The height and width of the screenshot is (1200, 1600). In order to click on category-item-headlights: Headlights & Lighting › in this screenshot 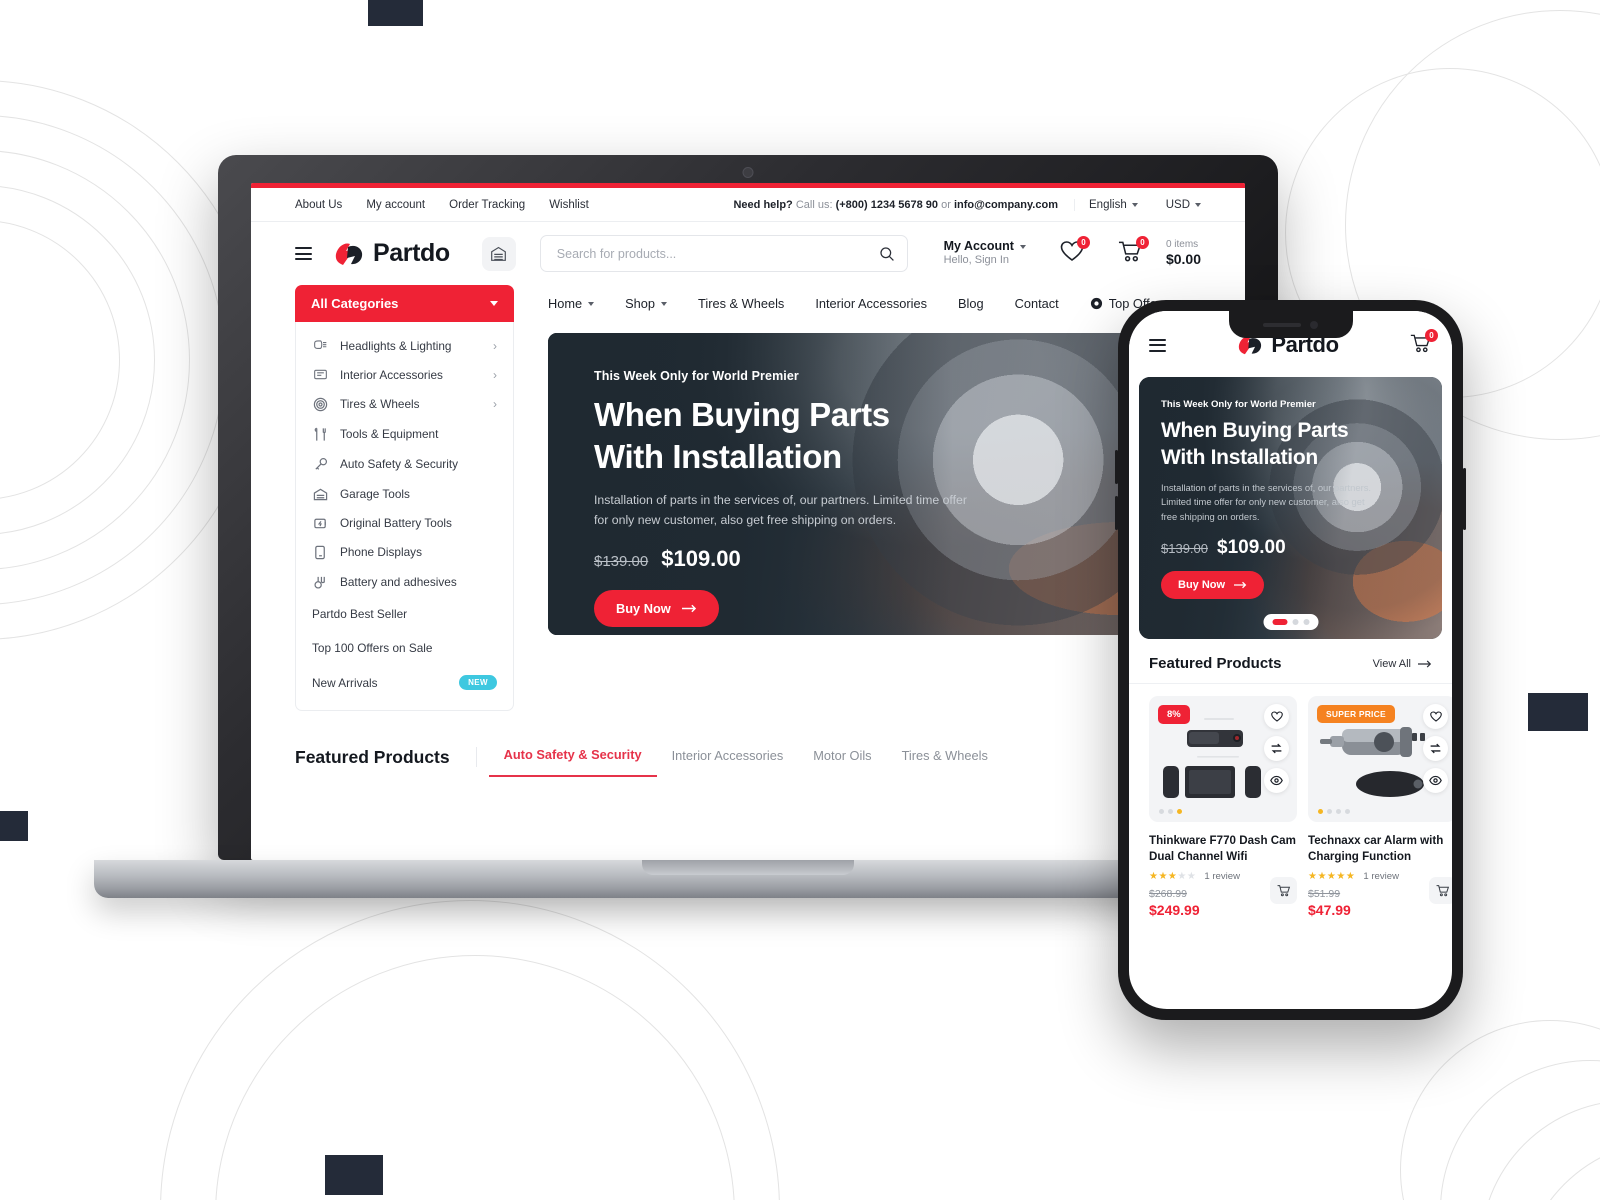, I will do `click(404, 345)`.